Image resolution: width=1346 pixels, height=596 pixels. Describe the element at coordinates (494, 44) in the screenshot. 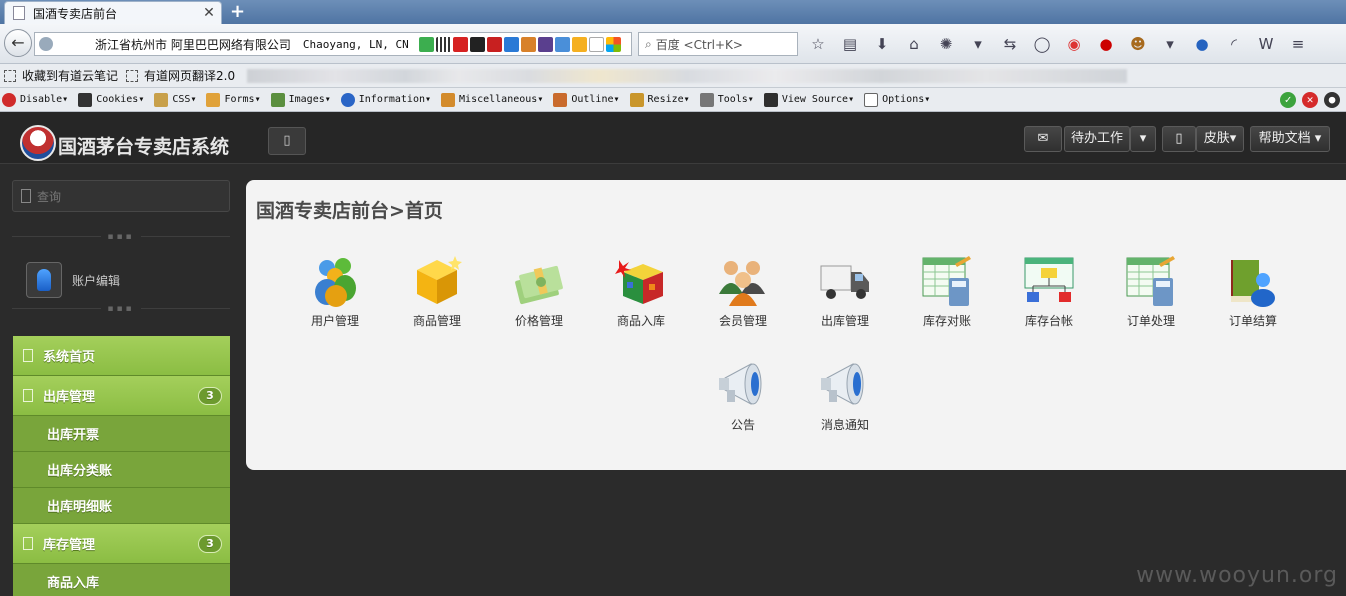

I see `flash-icon` at that location.